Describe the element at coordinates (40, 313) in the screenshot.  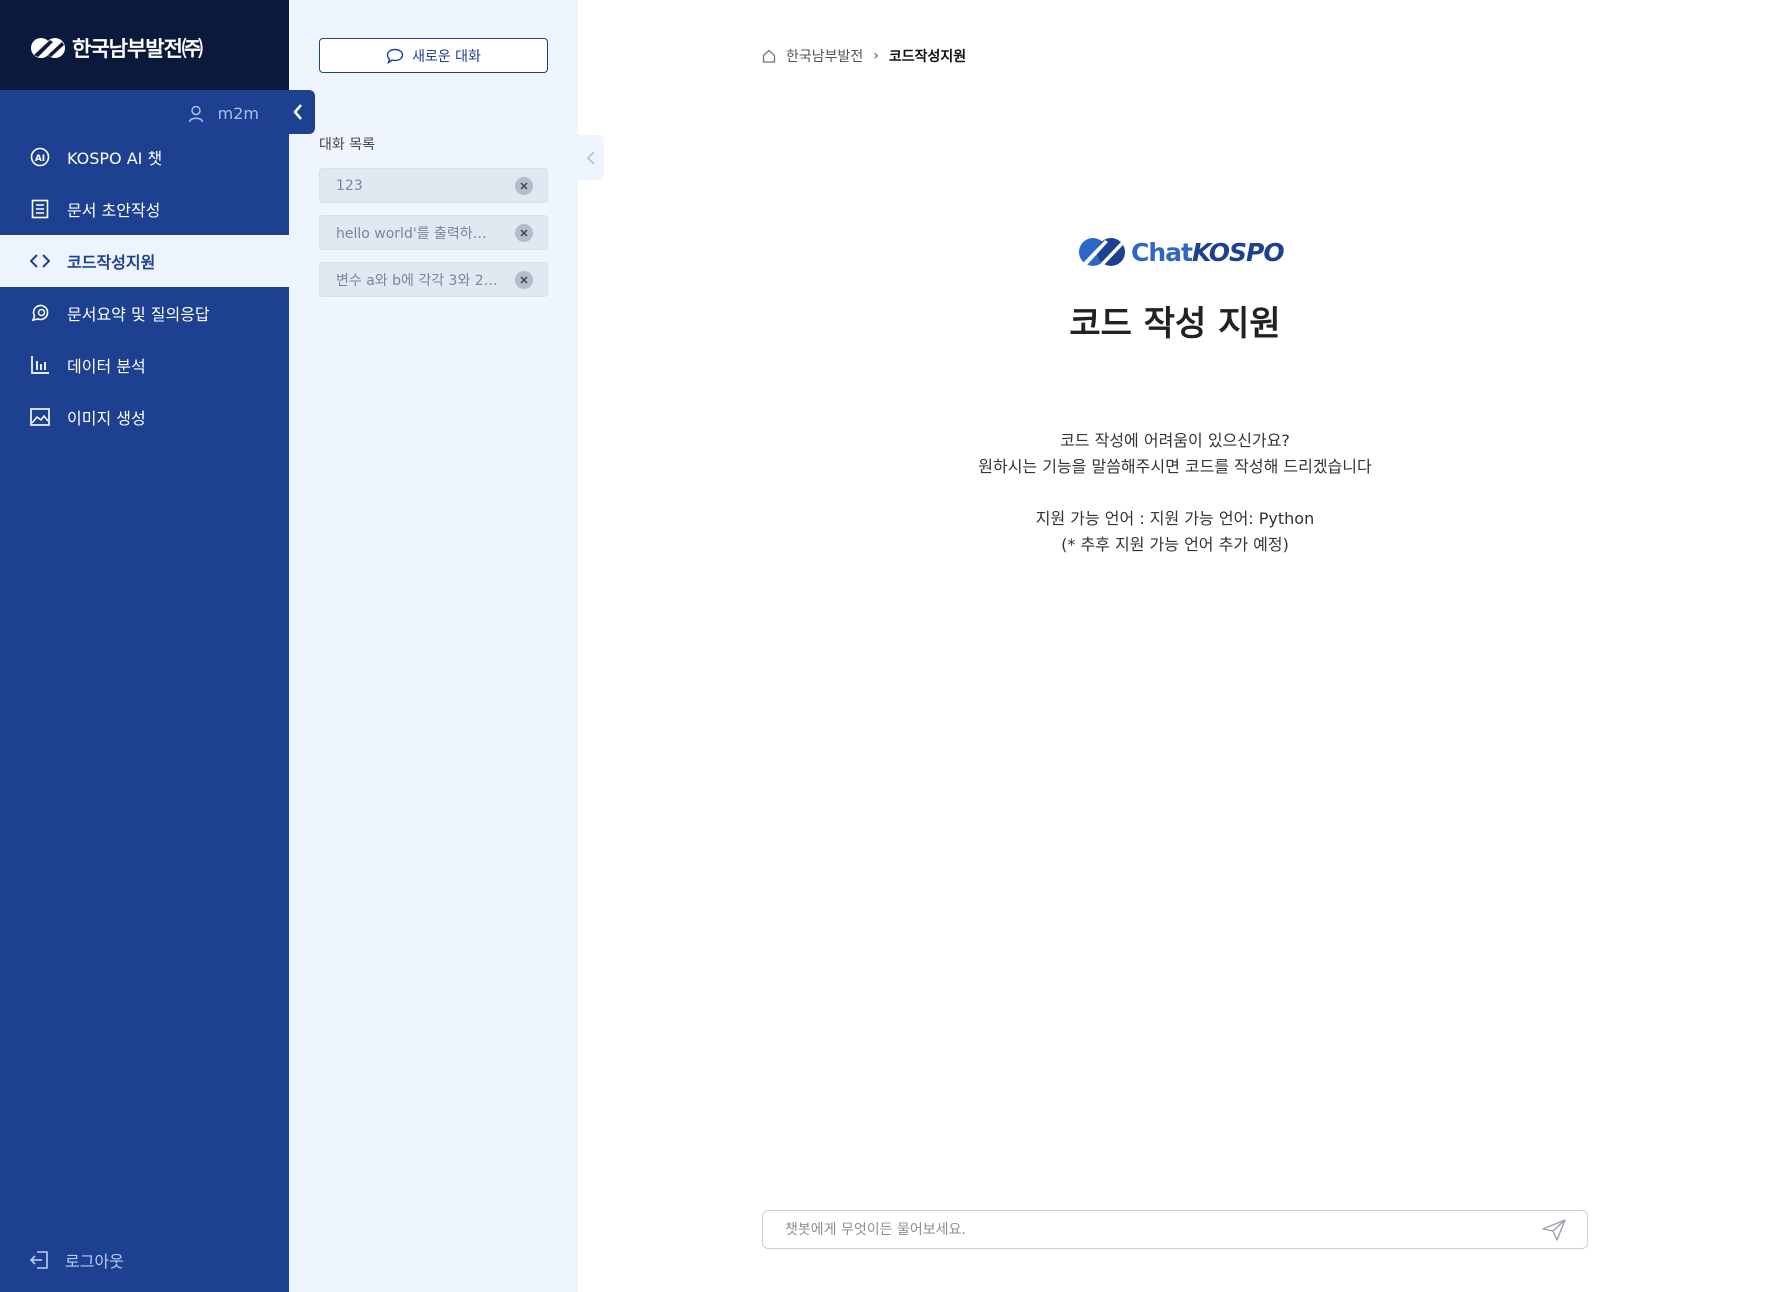
I see `chat-bubbles-icon` at that location.